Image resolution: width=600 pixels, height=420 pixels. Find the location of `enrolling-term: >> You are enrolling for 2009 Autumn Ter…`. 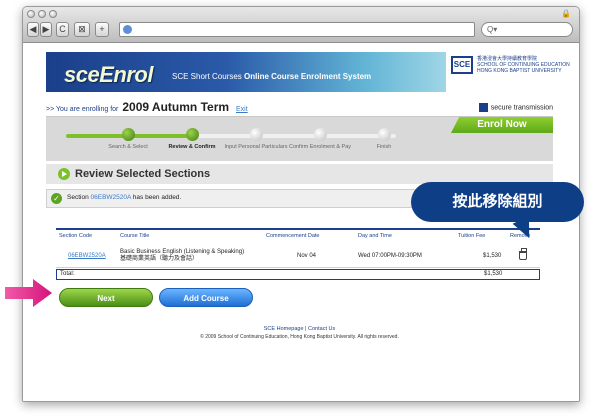

enrolling-term: >> You are enrolling for 2009 Autumn Ter… is located at coordinates (147, 107).